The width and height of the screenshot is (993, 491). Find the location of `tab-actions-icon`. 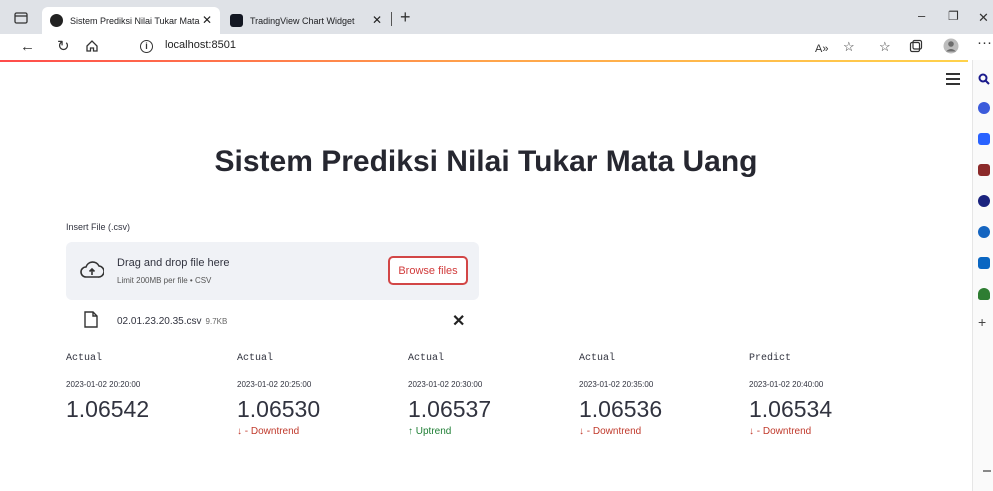

tab-actions-icon is located at coordinates (21, 17).